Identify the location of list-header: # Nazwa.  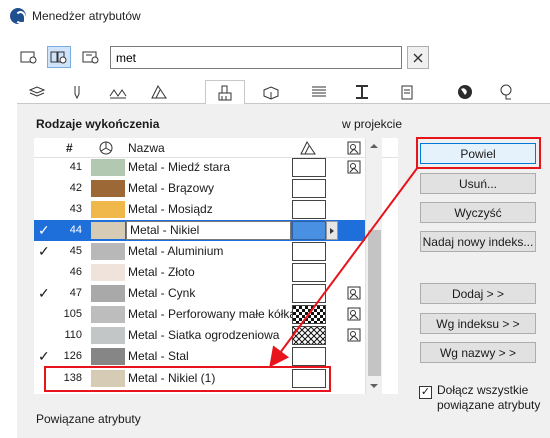
(216, 148).